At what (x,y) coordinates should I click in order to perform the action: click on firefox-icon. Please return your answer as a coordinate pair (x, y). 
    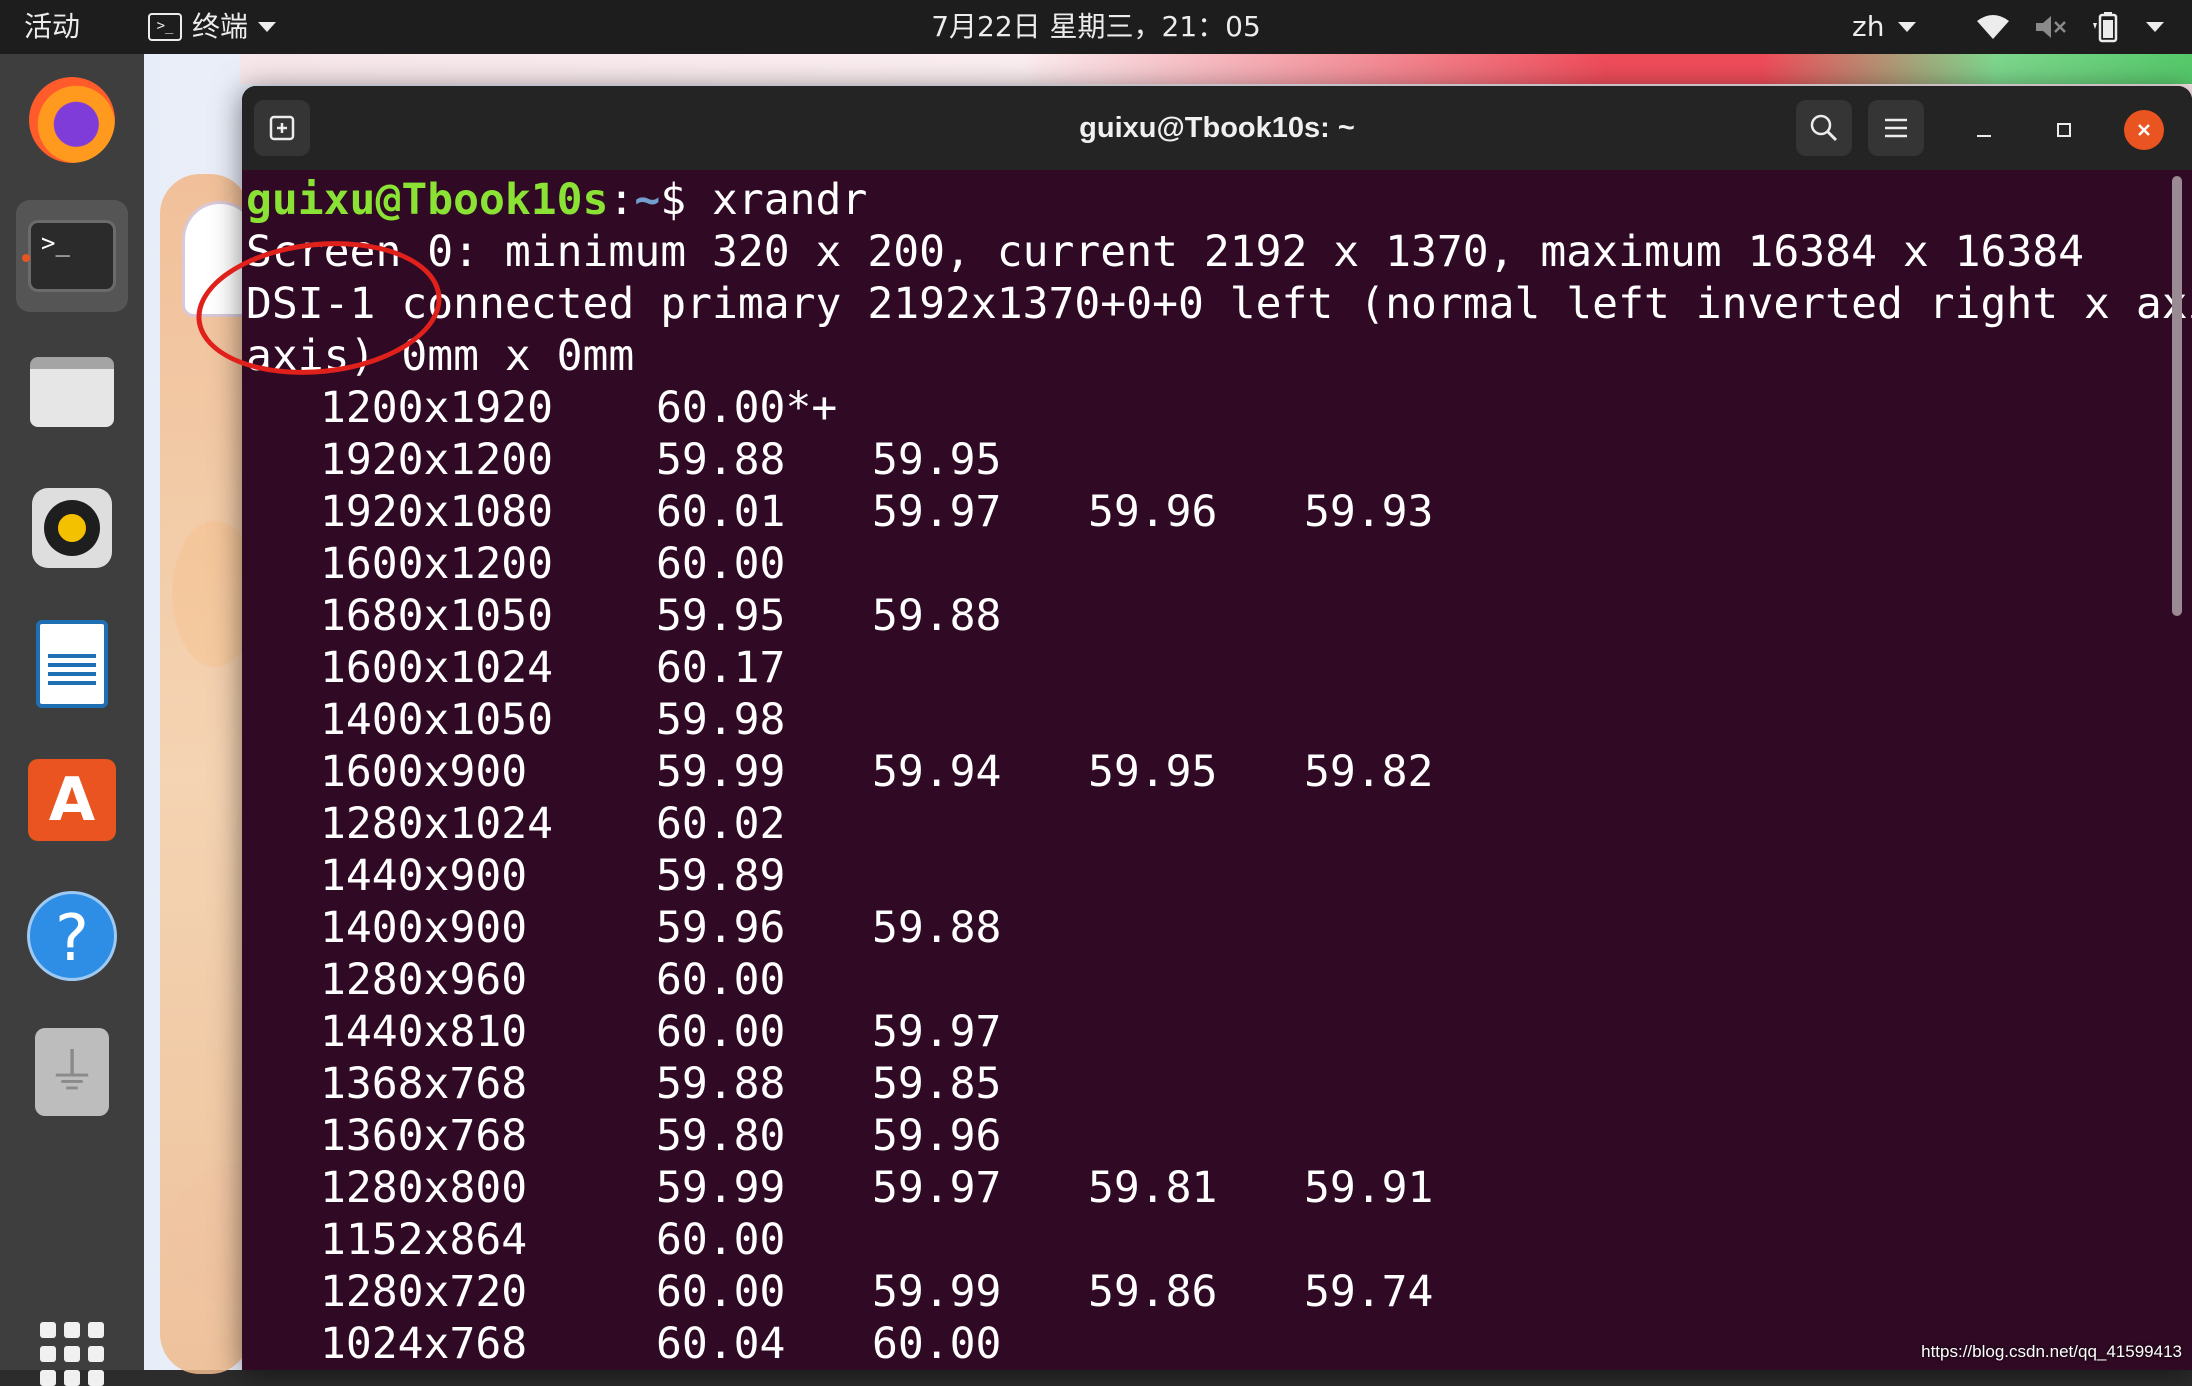
    Looking at the image, I should click on (72, 120).